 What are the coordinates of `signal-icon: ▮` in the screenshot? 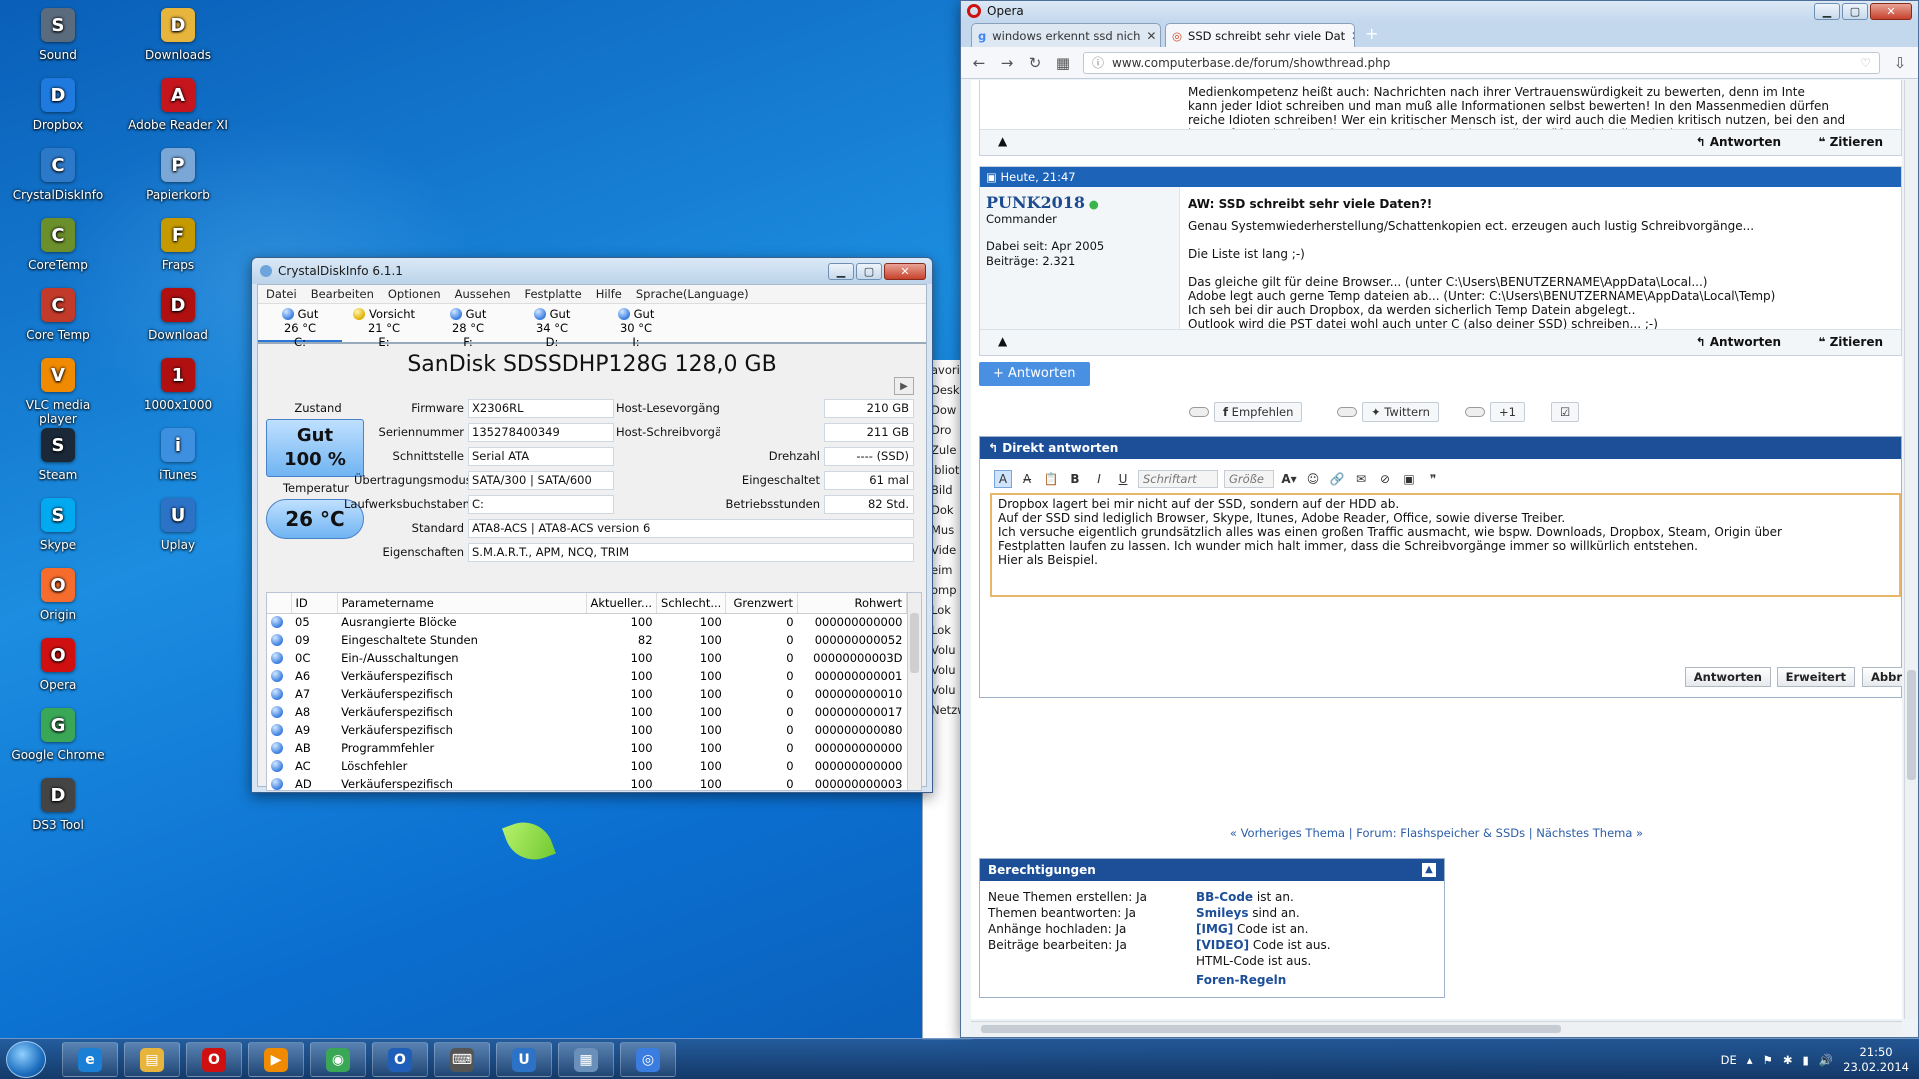 It's located at (1805, 1060).